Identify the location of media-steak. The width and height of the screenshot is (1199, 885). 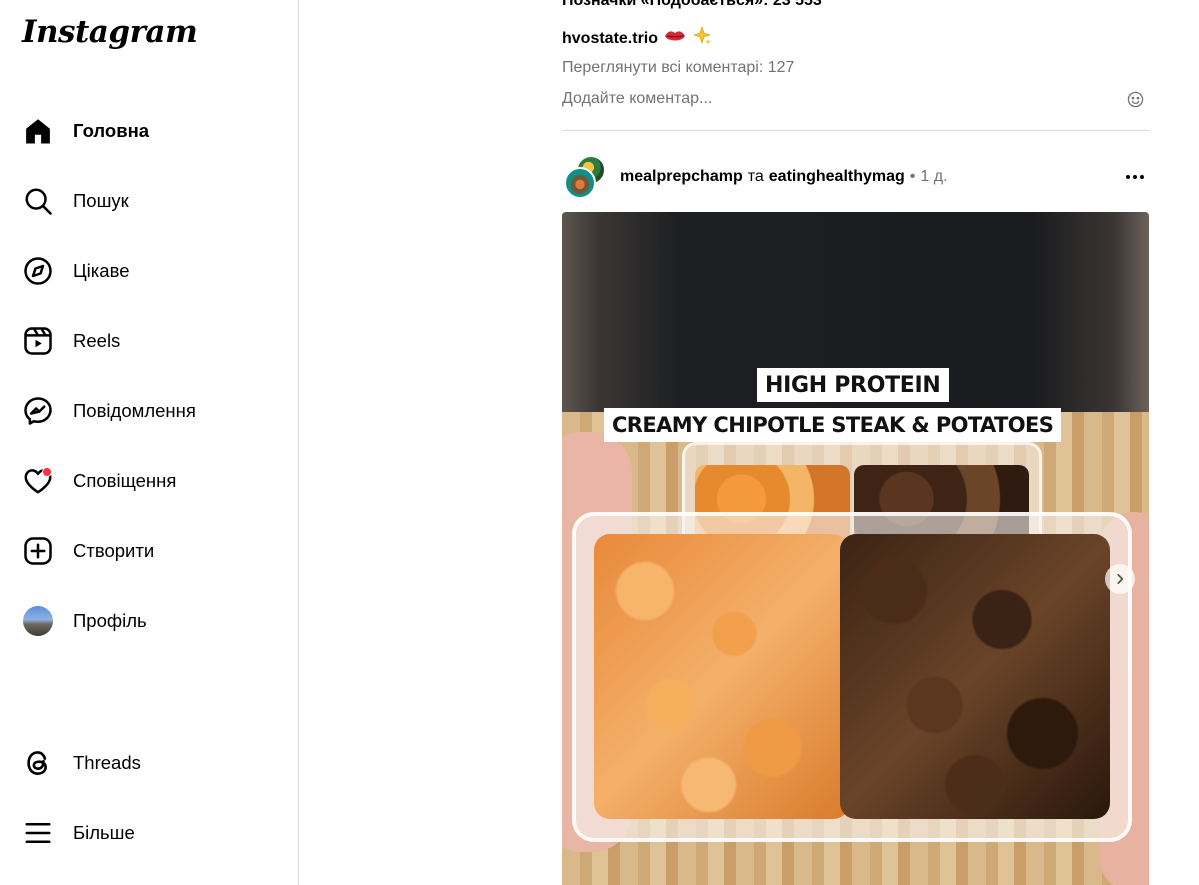
(975, 676).